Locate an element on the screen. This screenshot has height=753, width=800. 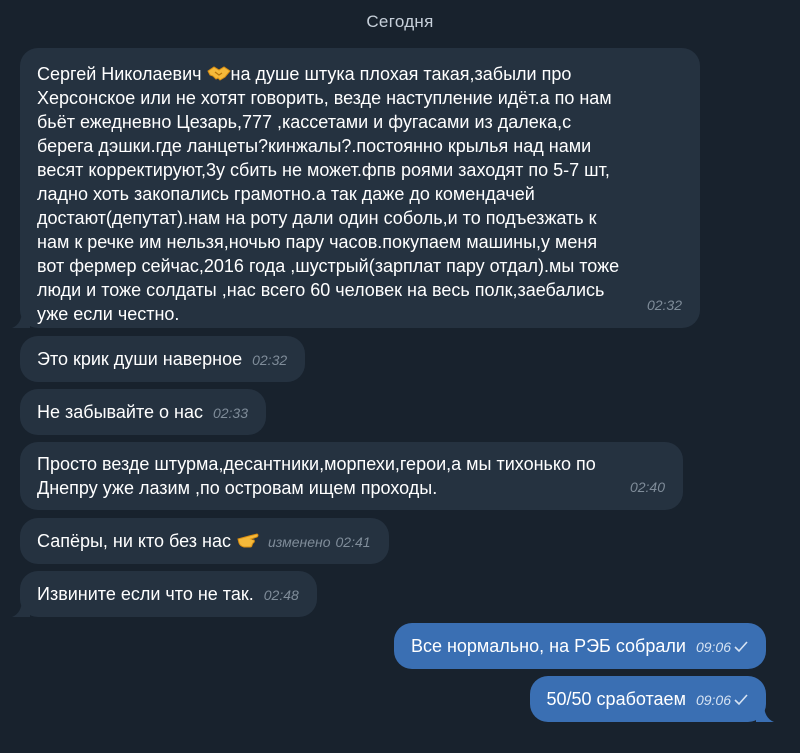
message-text: Это крик души наверное is located at coordinates (140, 359).